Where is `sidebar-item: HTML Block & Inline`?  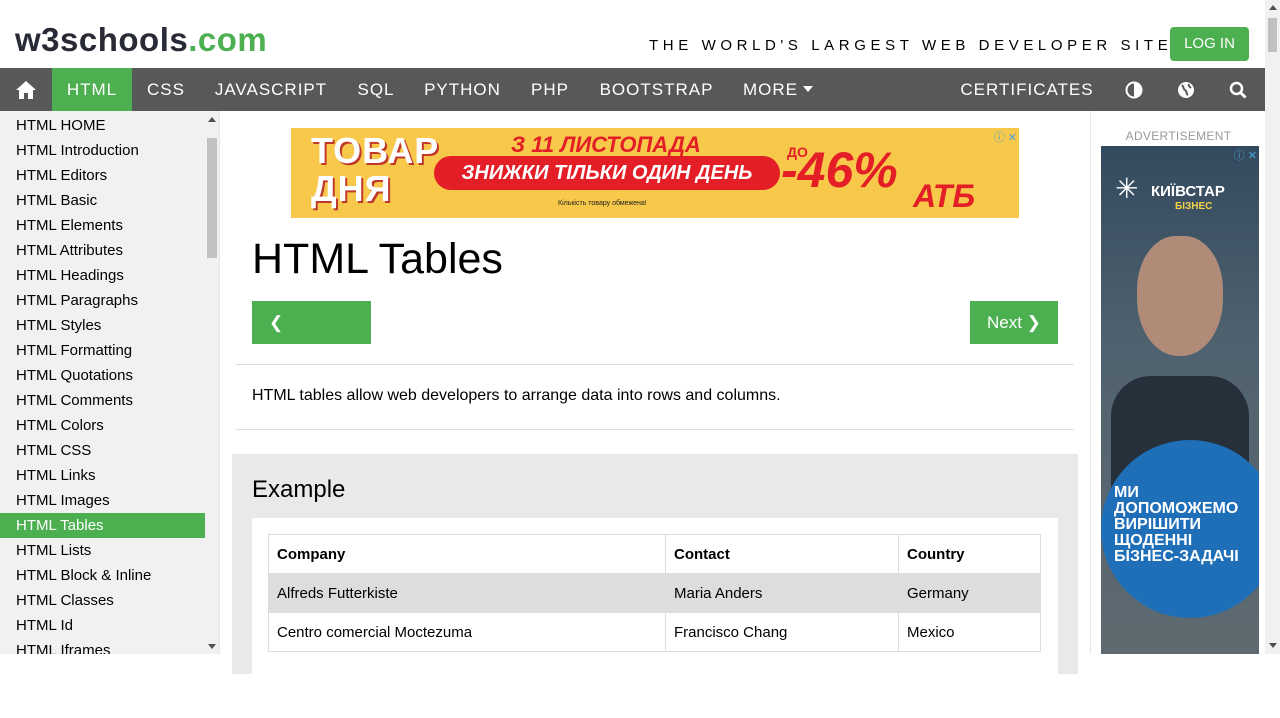 sidebar-item: HTML Block & Inline is located at coordinates (102, 575).